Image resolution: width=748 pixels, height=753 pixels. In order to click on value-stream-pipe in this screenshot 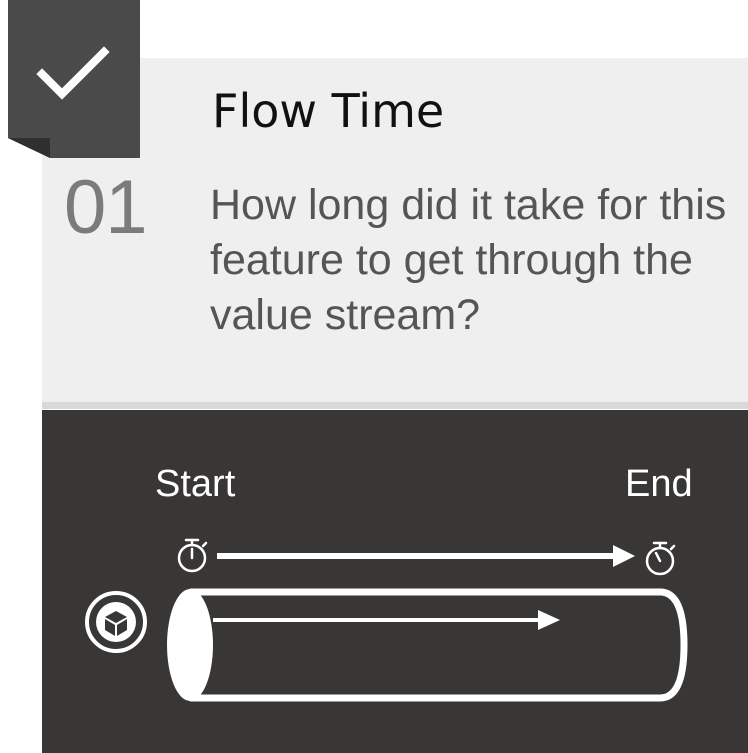, I will do `click(427, 645)`.